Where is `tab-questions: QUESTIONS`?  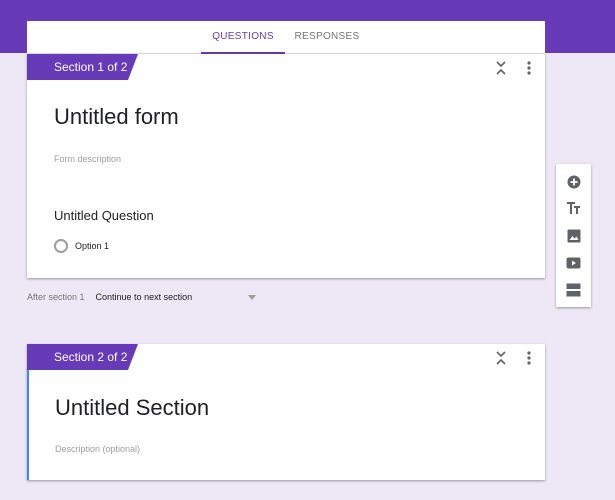 tab-questions: QUESTIONS is located at coordinates (243, 37).